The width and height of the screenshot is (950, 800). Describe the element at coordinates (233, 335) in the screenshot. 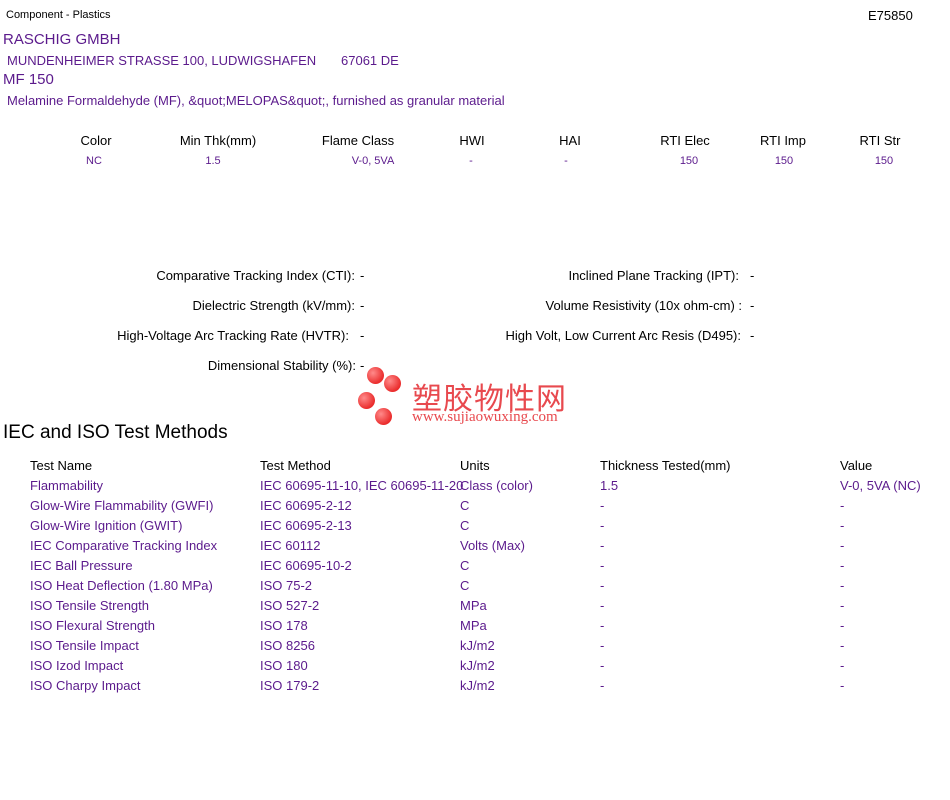

I see `property-label-hvtr: High-Voltage Arc Tracking Rate (HVTR):` at that location.